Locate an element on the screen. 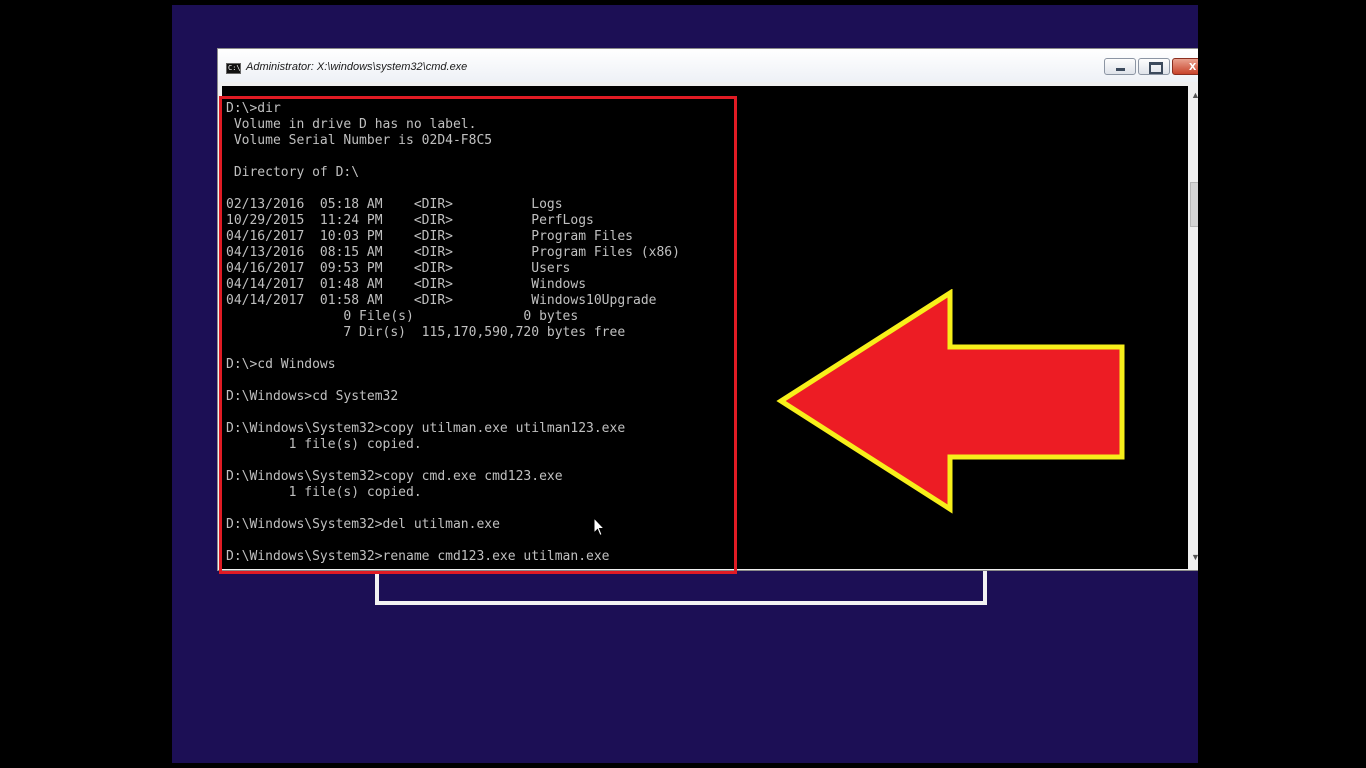 The image size is (1366, 768). close-button: x is located at coordinates (1185, 66).